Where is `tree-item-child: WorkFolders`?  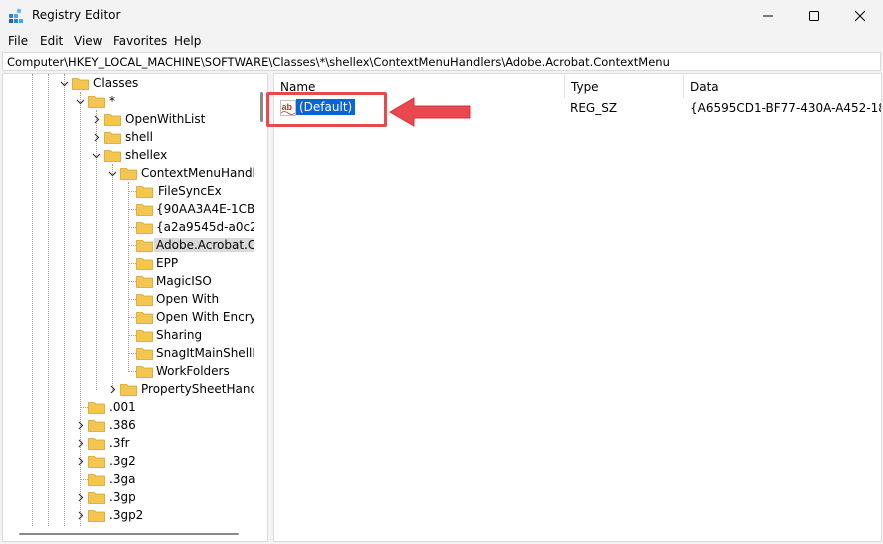
tree-item-child: WorkFolders is located at coordinates (128, 371).